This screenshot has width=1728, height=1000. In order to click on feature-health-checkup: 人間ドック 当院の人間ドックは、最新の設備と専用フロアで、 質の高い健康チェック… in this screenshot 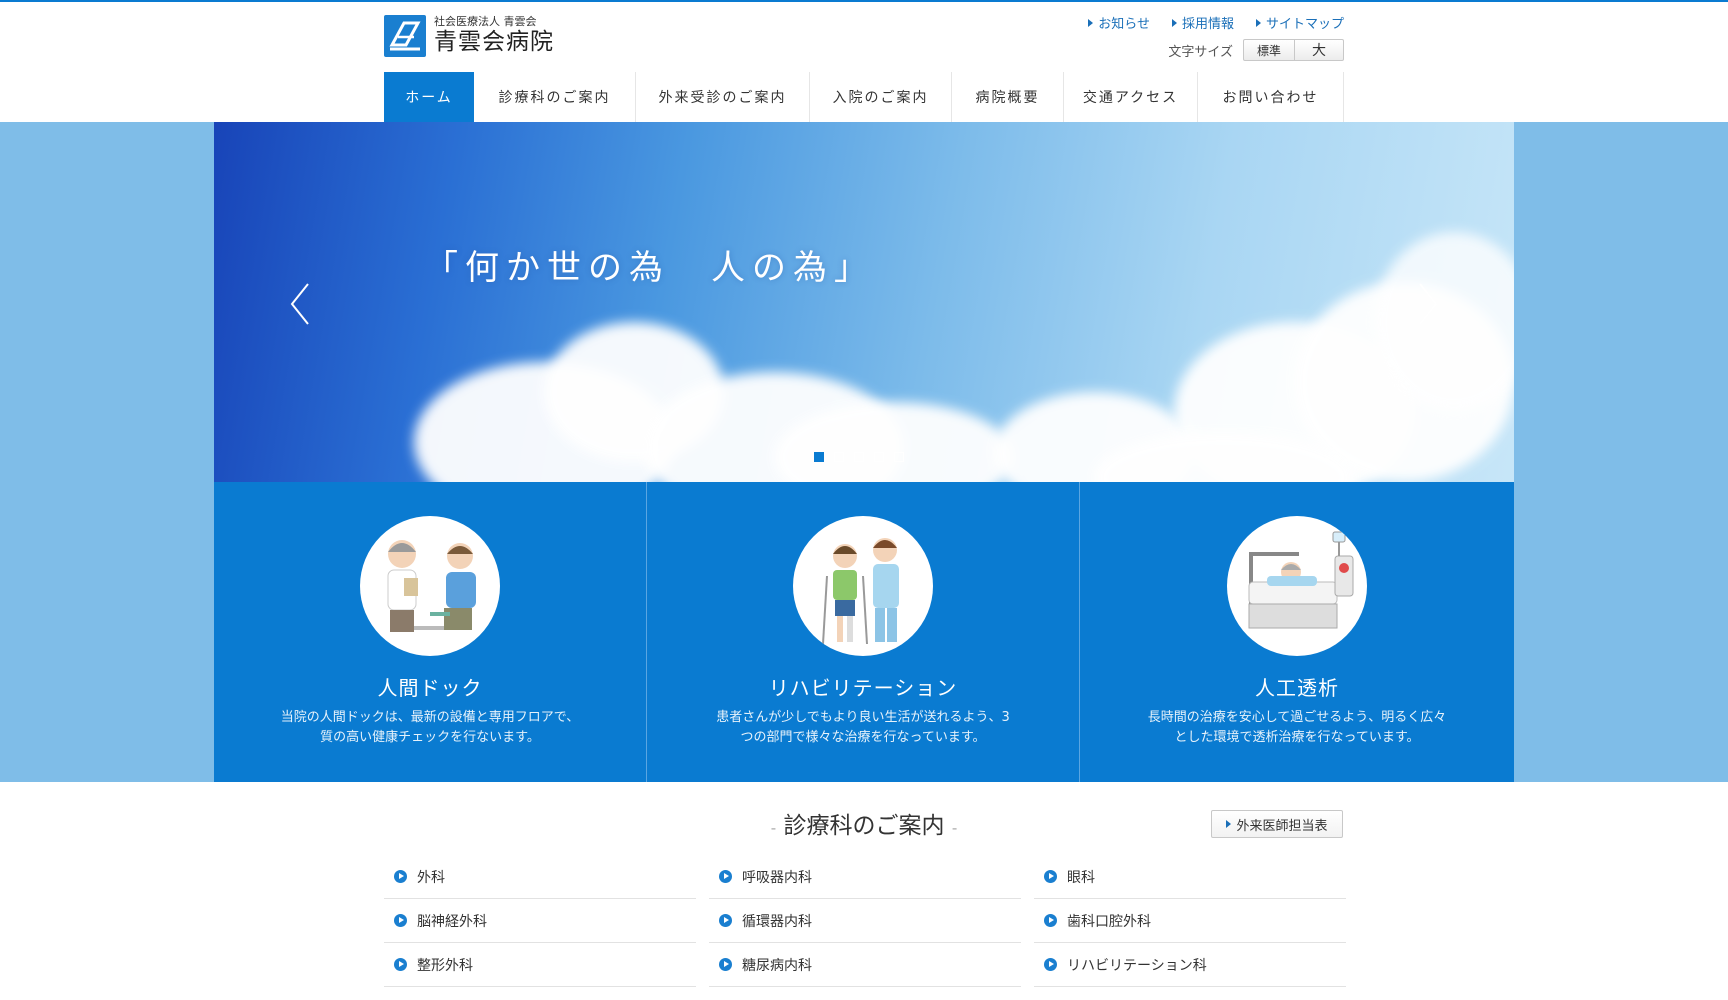, I will do `click(430, 632)`.